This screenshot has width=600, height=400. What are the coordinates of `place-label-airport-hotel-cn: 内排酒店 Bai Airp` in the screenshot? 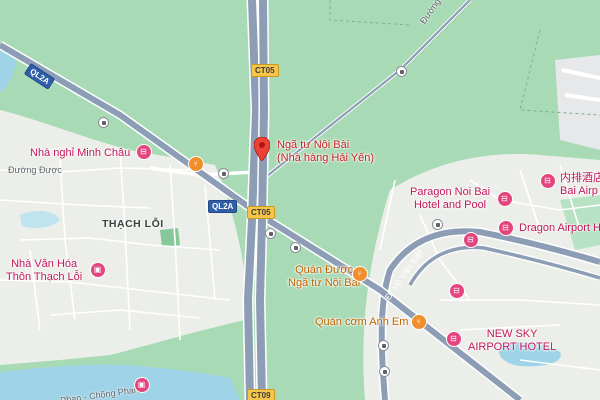 It's located at (580, 184).